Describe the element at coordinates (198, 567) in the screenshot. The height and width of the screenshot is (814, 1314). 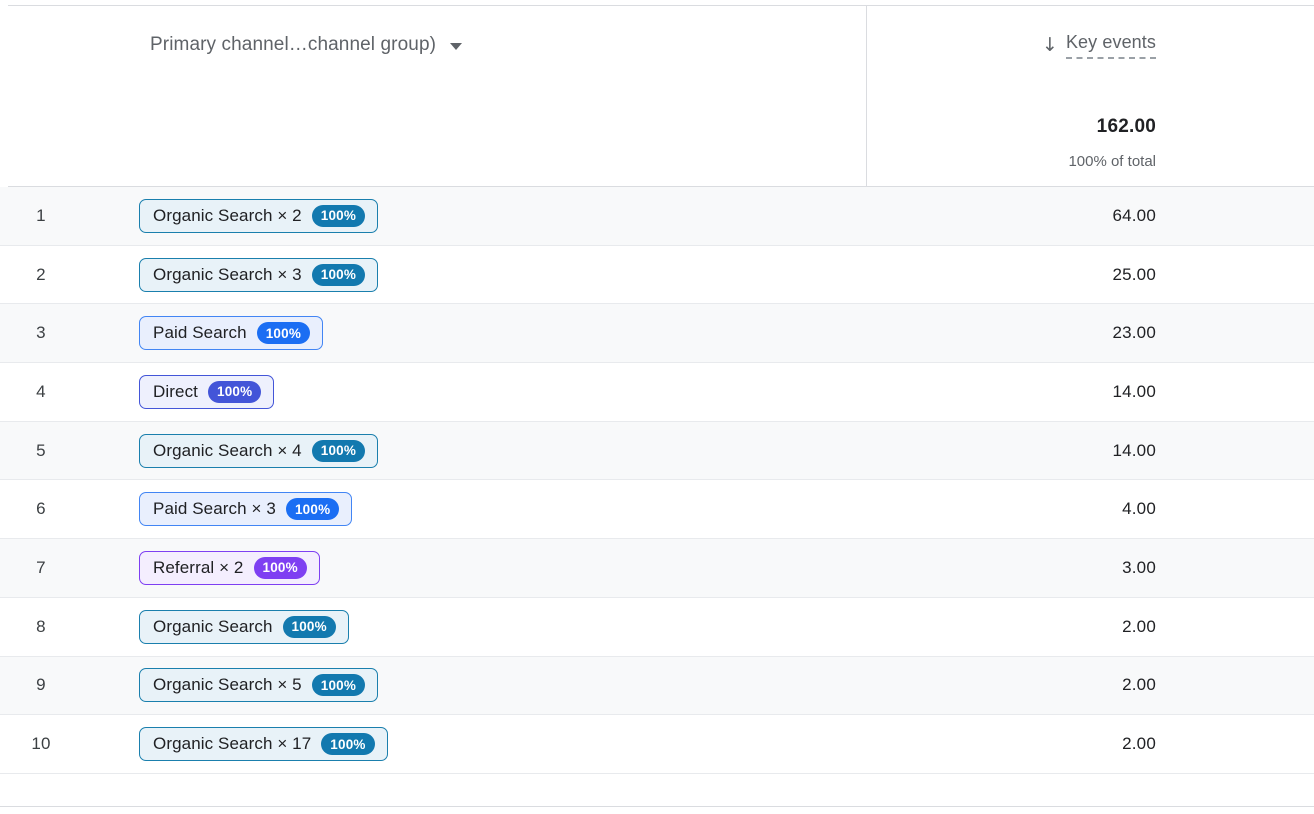
I see `path-chip-label: Referral × 2` at that location.